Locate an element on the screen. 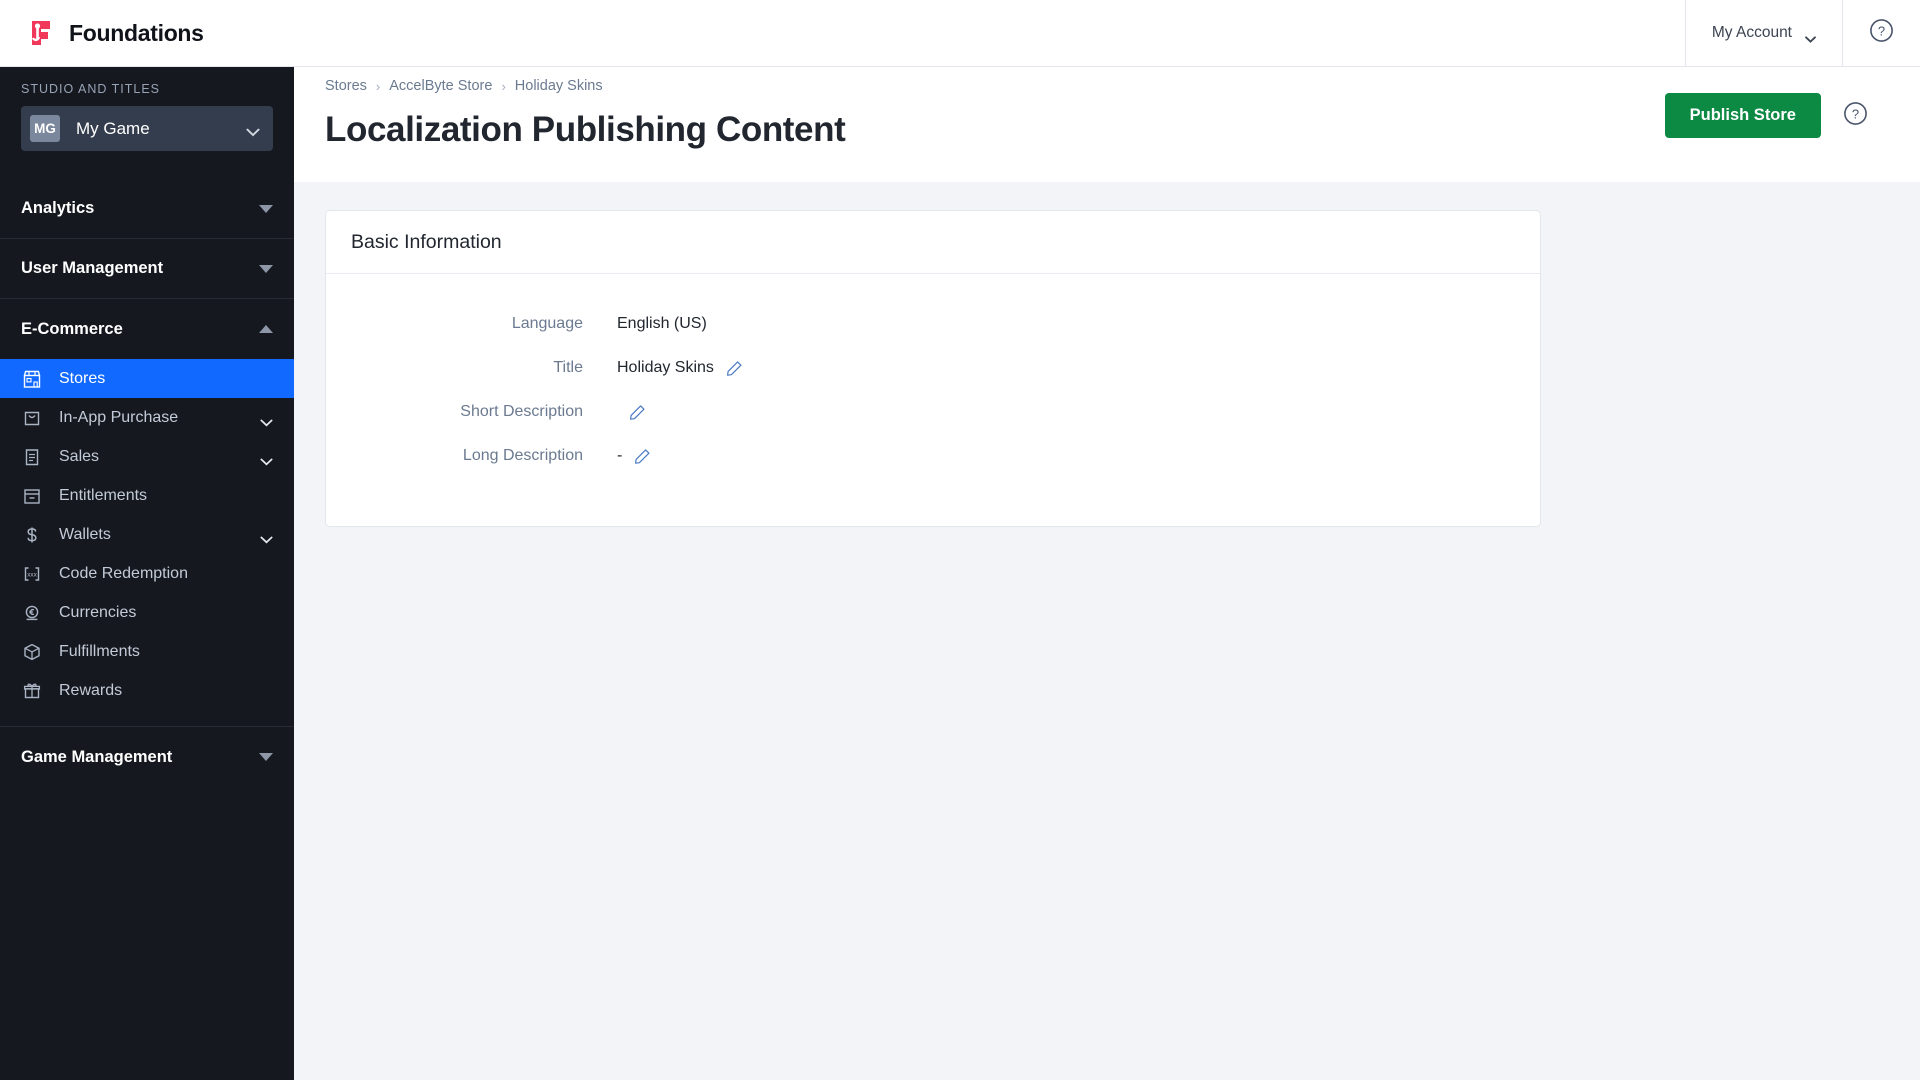 This screenshot has height=1080, width=1920. gift-icon is located at coordinates (31, 690).